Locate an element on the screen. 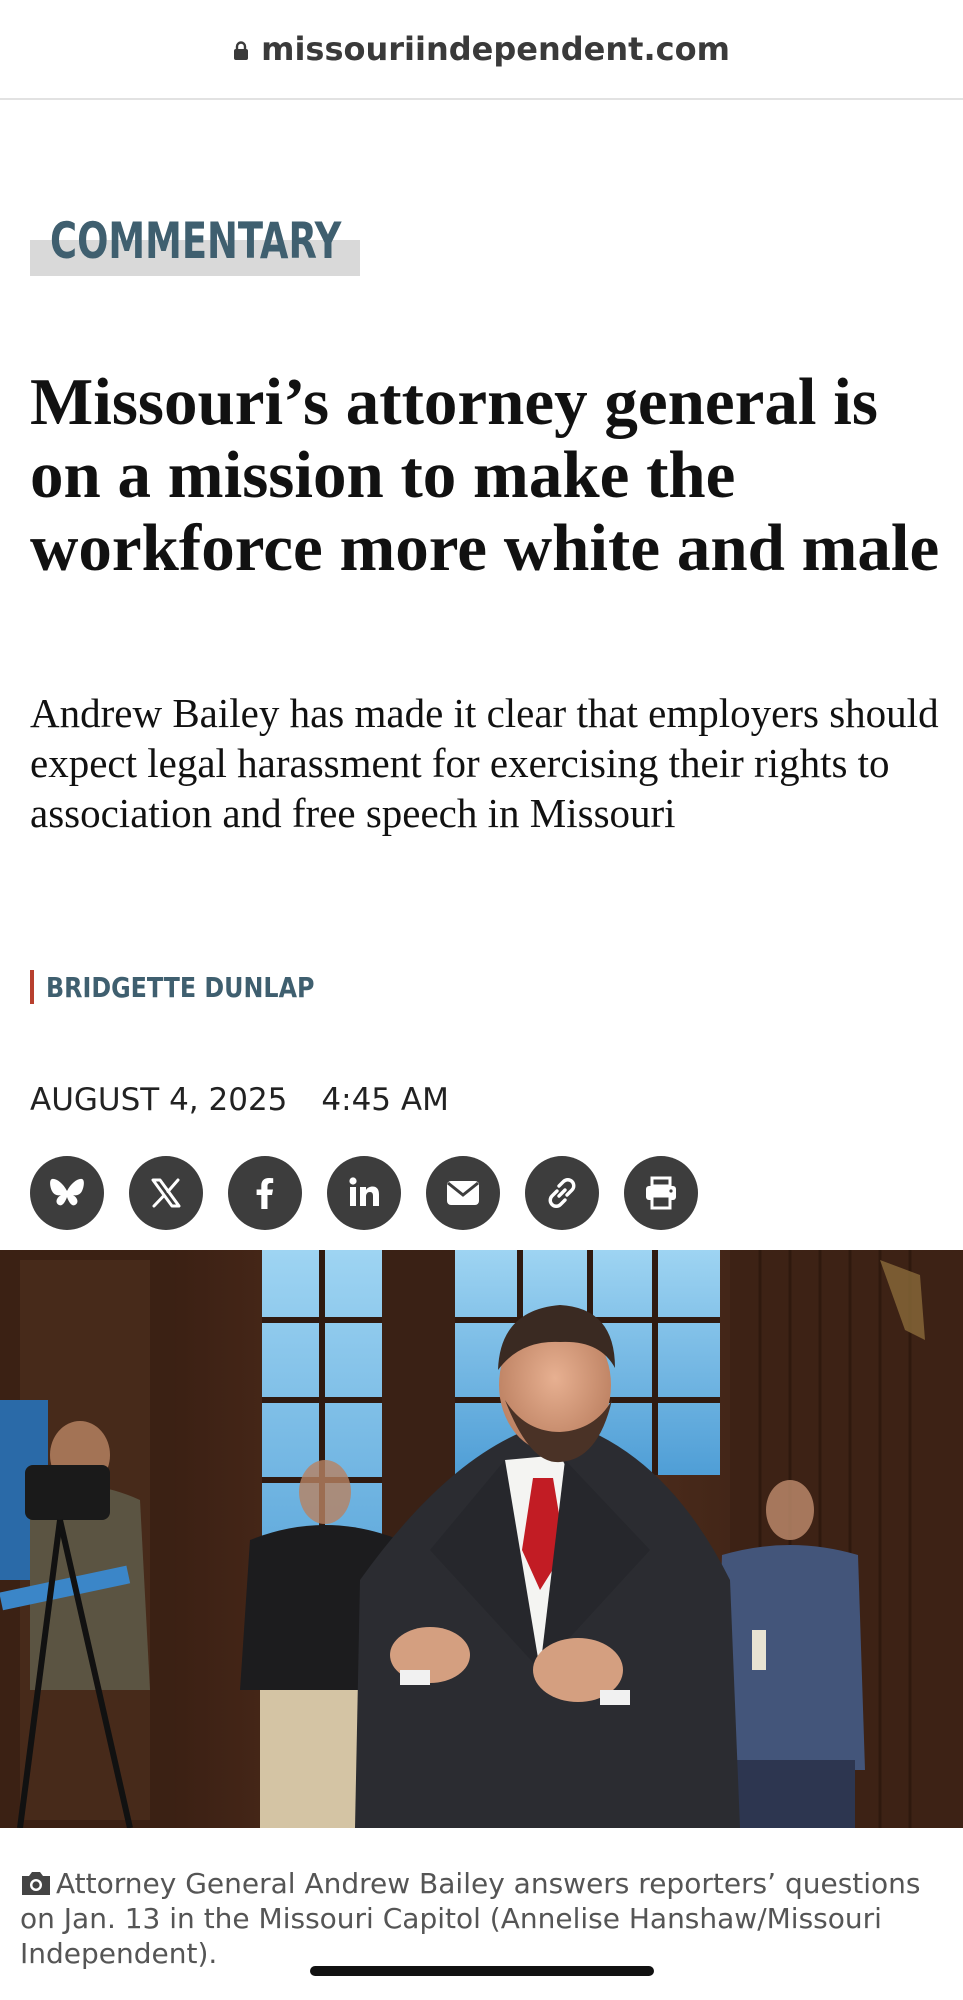  url-text: missouriindependent.com is located at coordinates (495, 49).